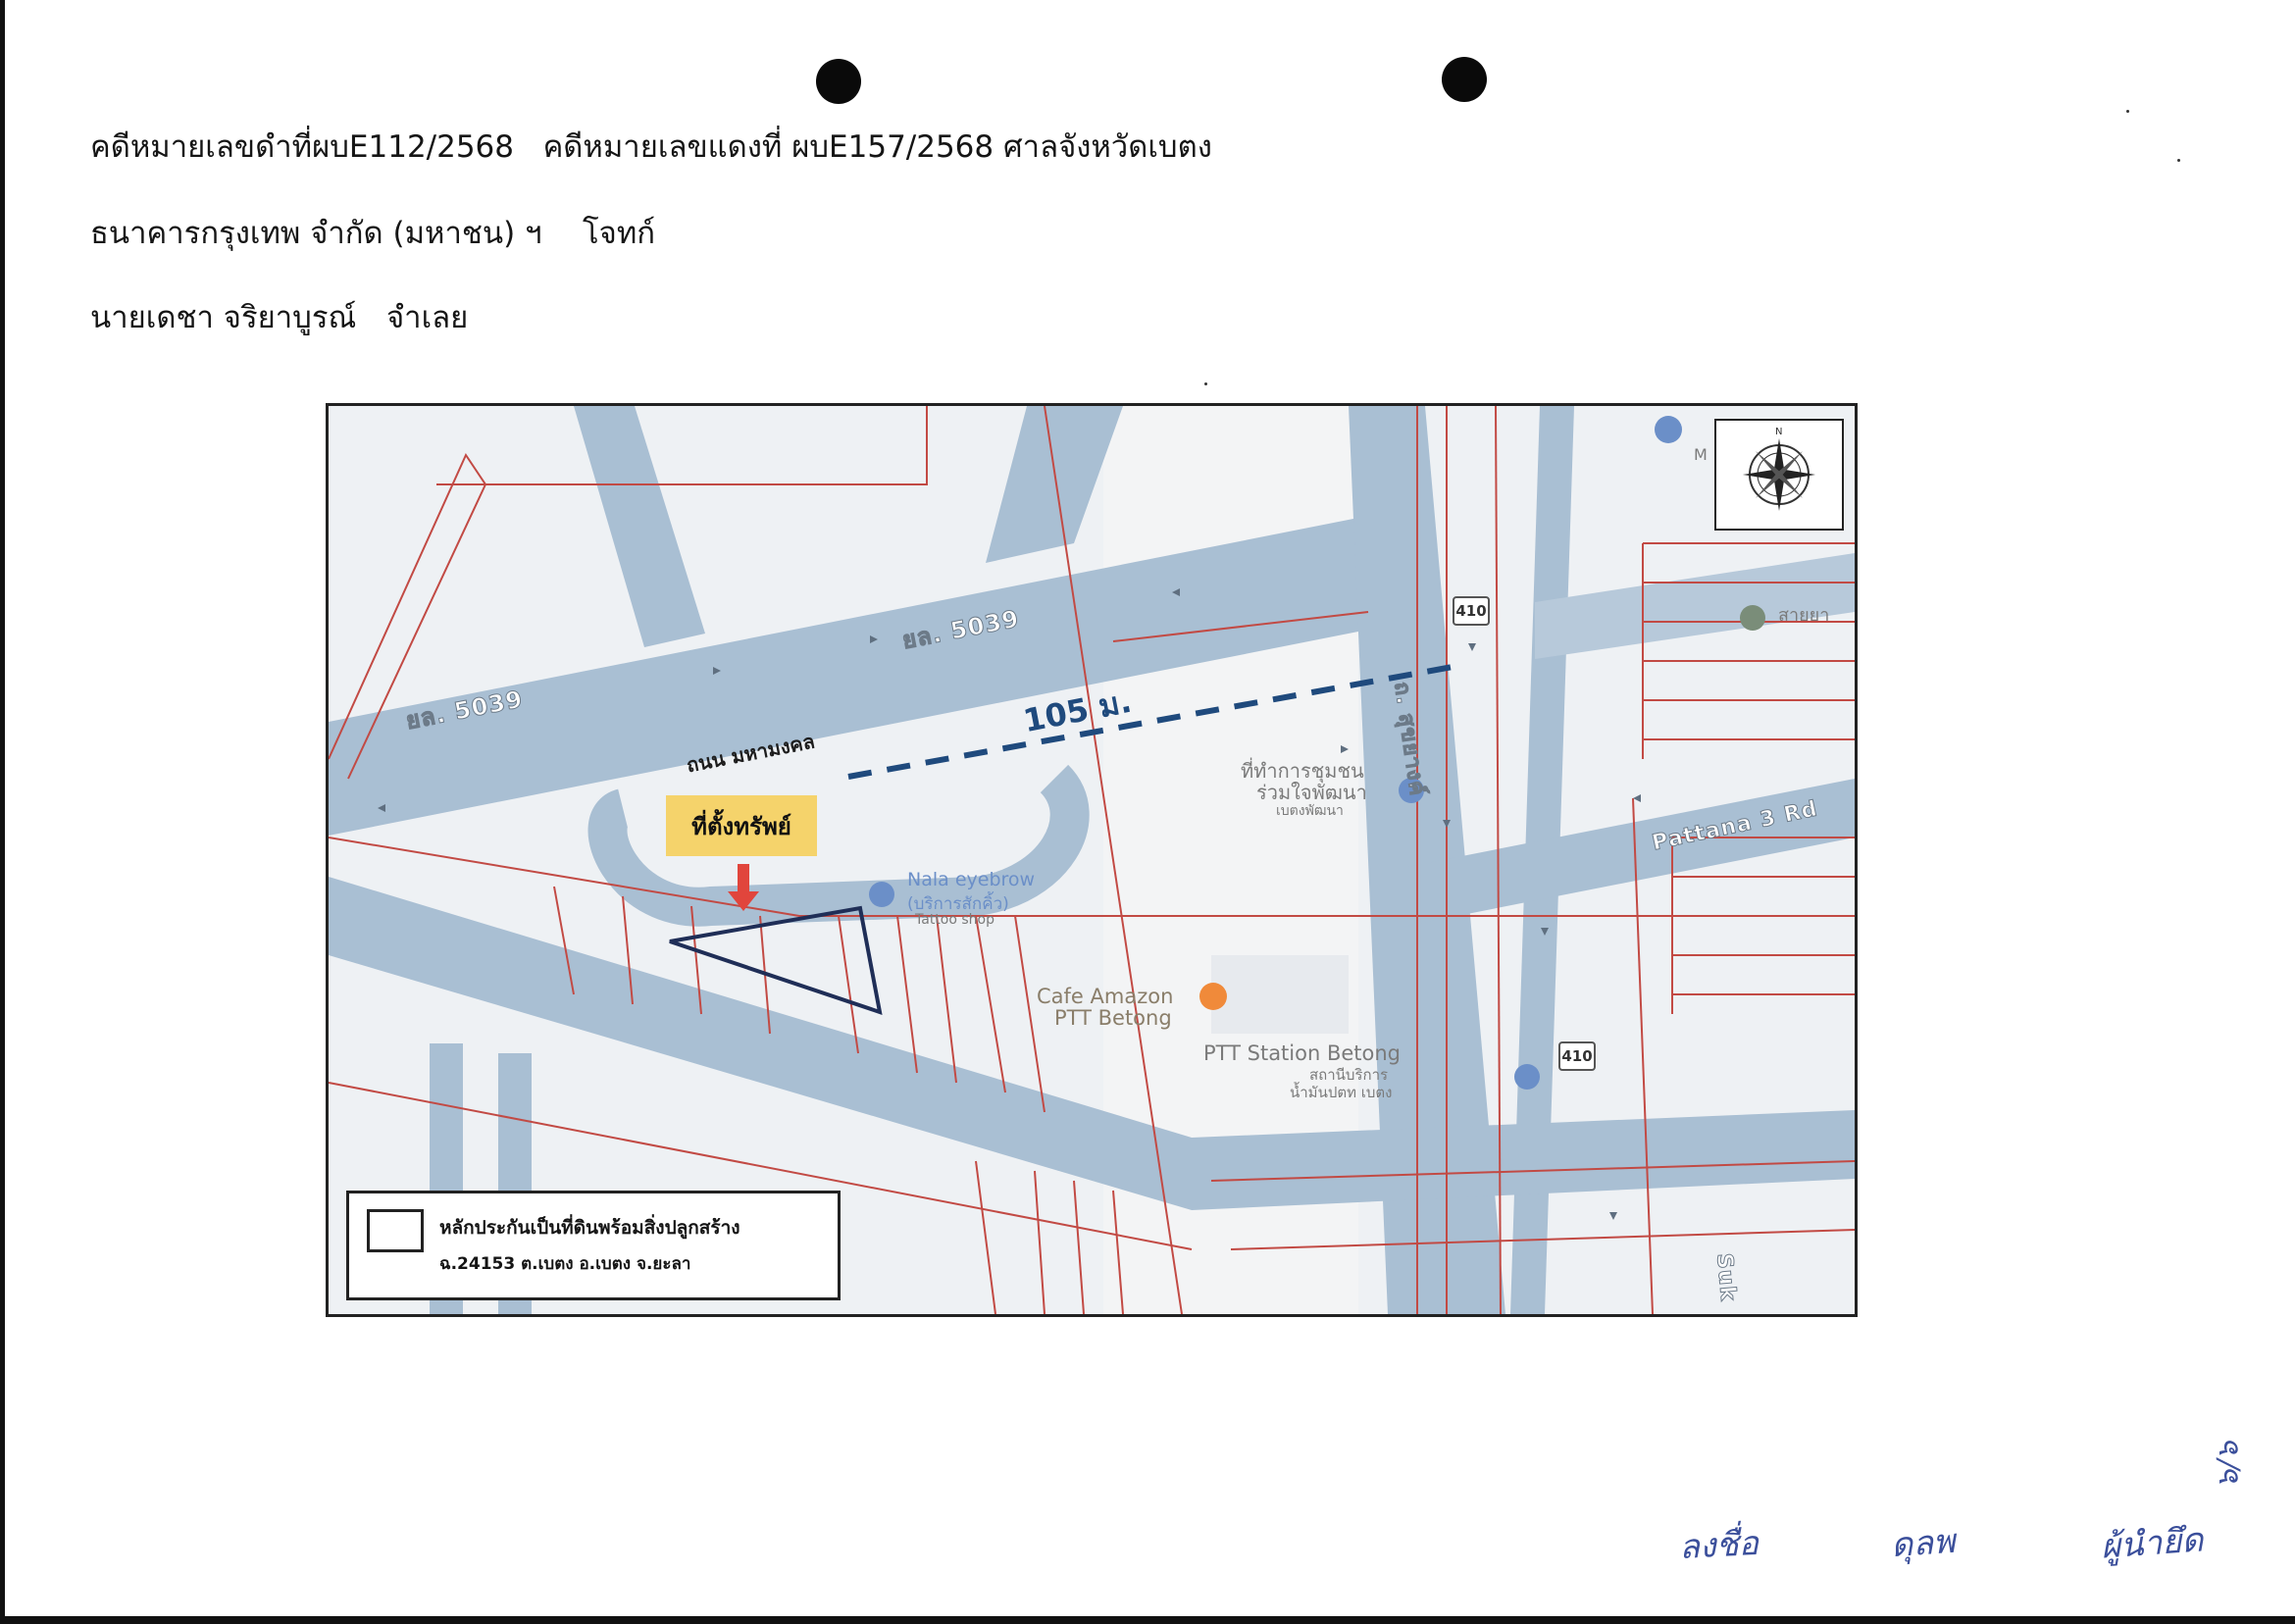 The height and width of the screenshot is (1624, 2295). What do you see at coordinates (954, 920) in the screenshot?
I see `poi-nala-eyebrow-3: Tattoo shop` at bounding box center [954, 920].